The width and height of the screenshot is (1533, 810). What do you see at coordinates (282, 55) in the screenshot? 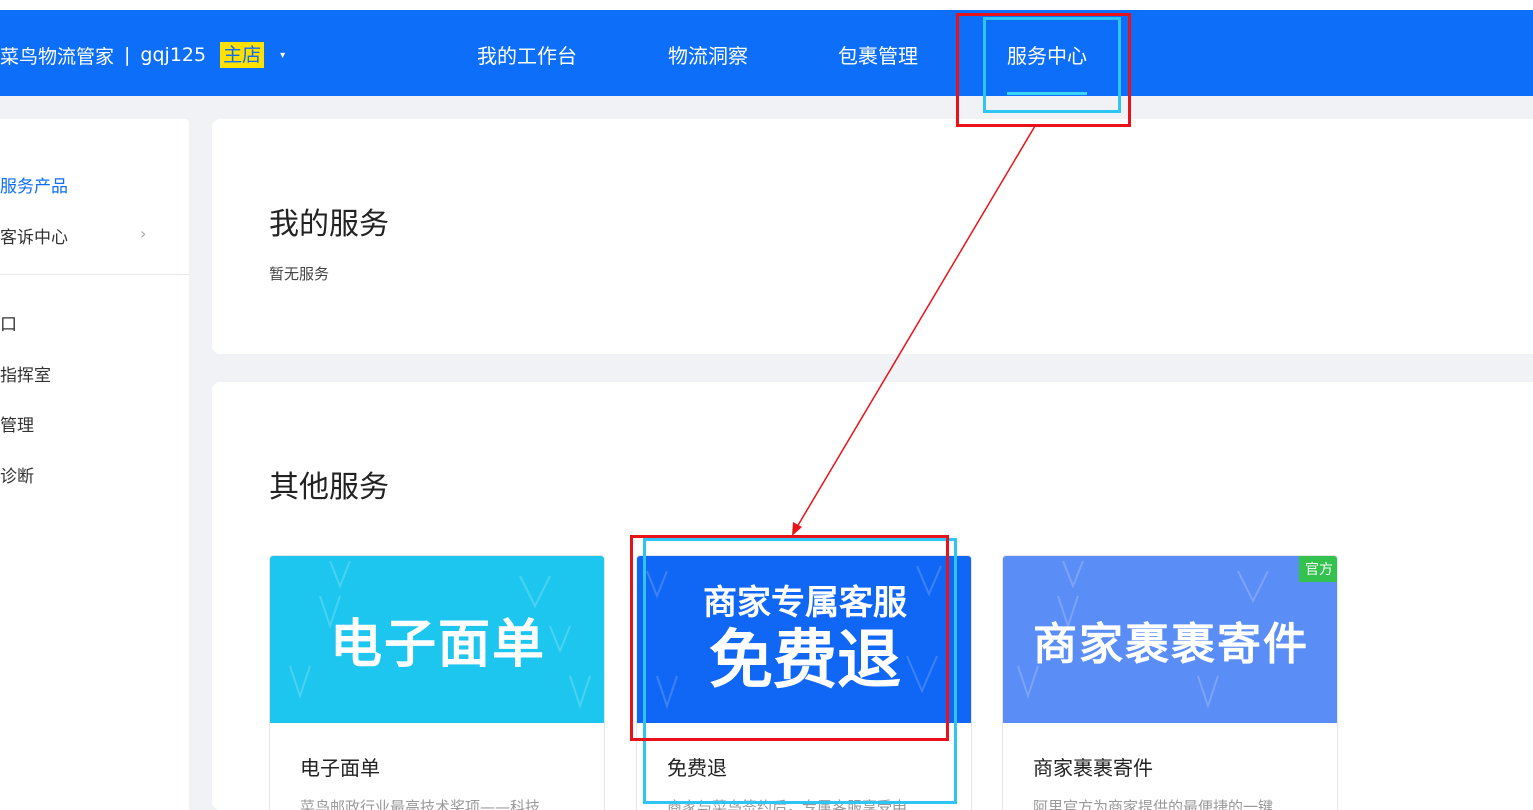
I see `account-dropdown-caret-icon: ▾` at bounding box center [282, 55].